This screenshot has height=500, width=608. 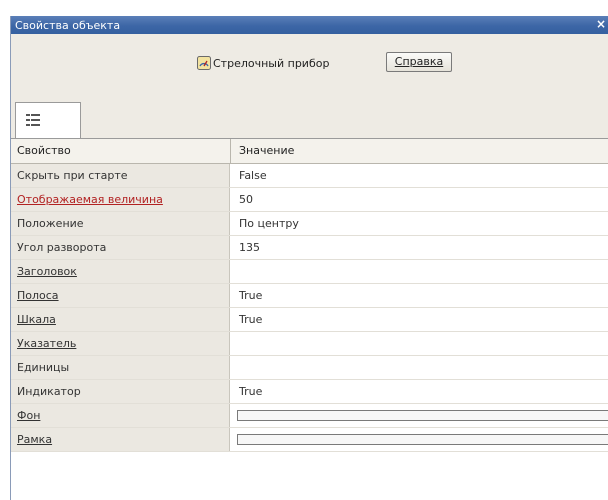 I want to click on property-name: Отображаемая величина, so click(x=120, y=199).